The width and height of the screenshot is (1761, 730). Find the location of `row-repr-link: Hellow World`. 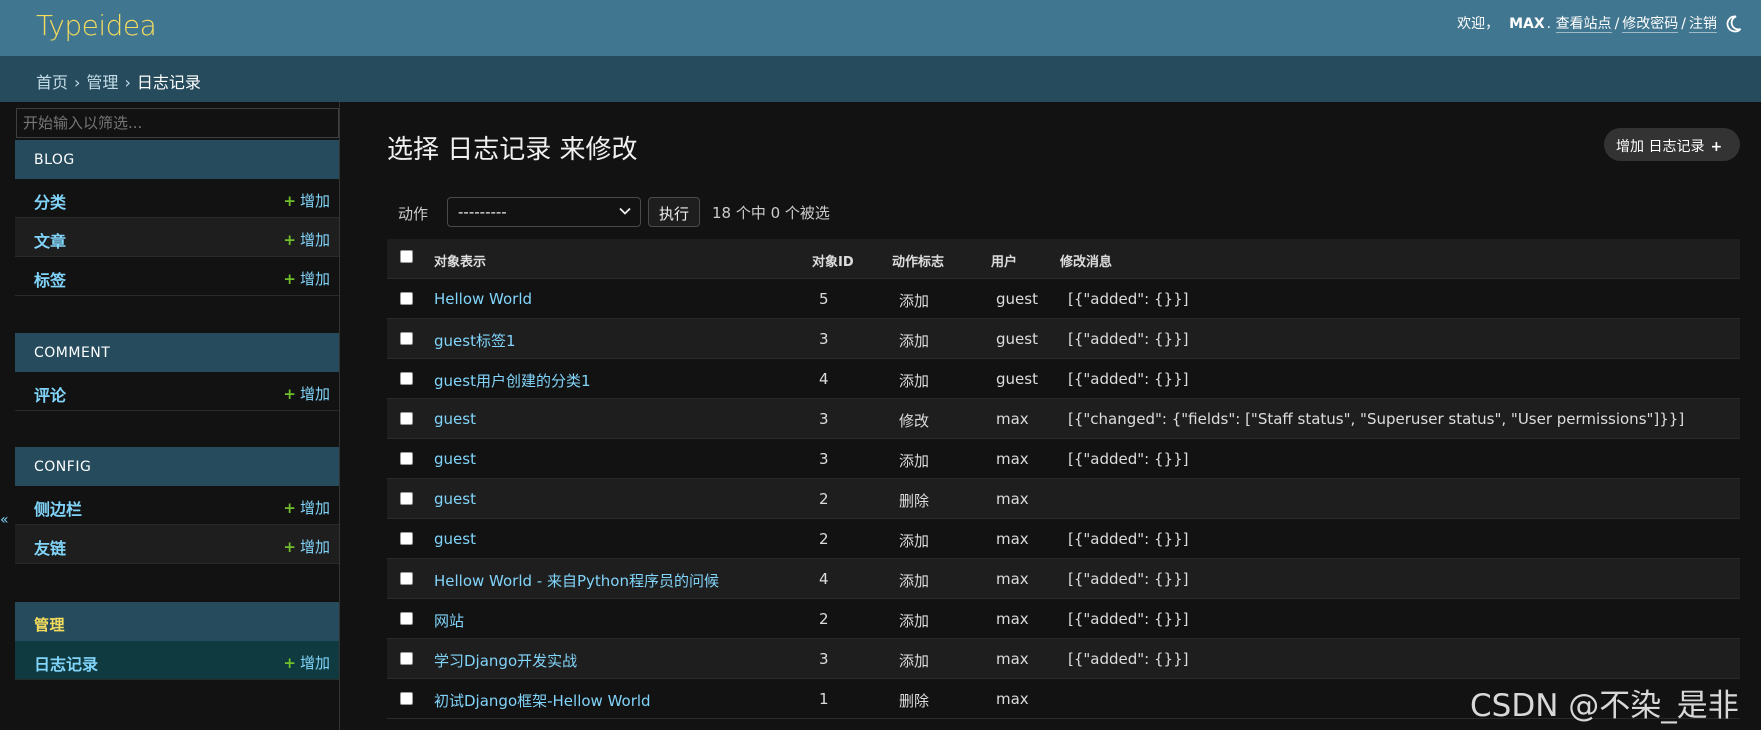

row-repr-link: Hellow World is located at coordinates (483, 299).